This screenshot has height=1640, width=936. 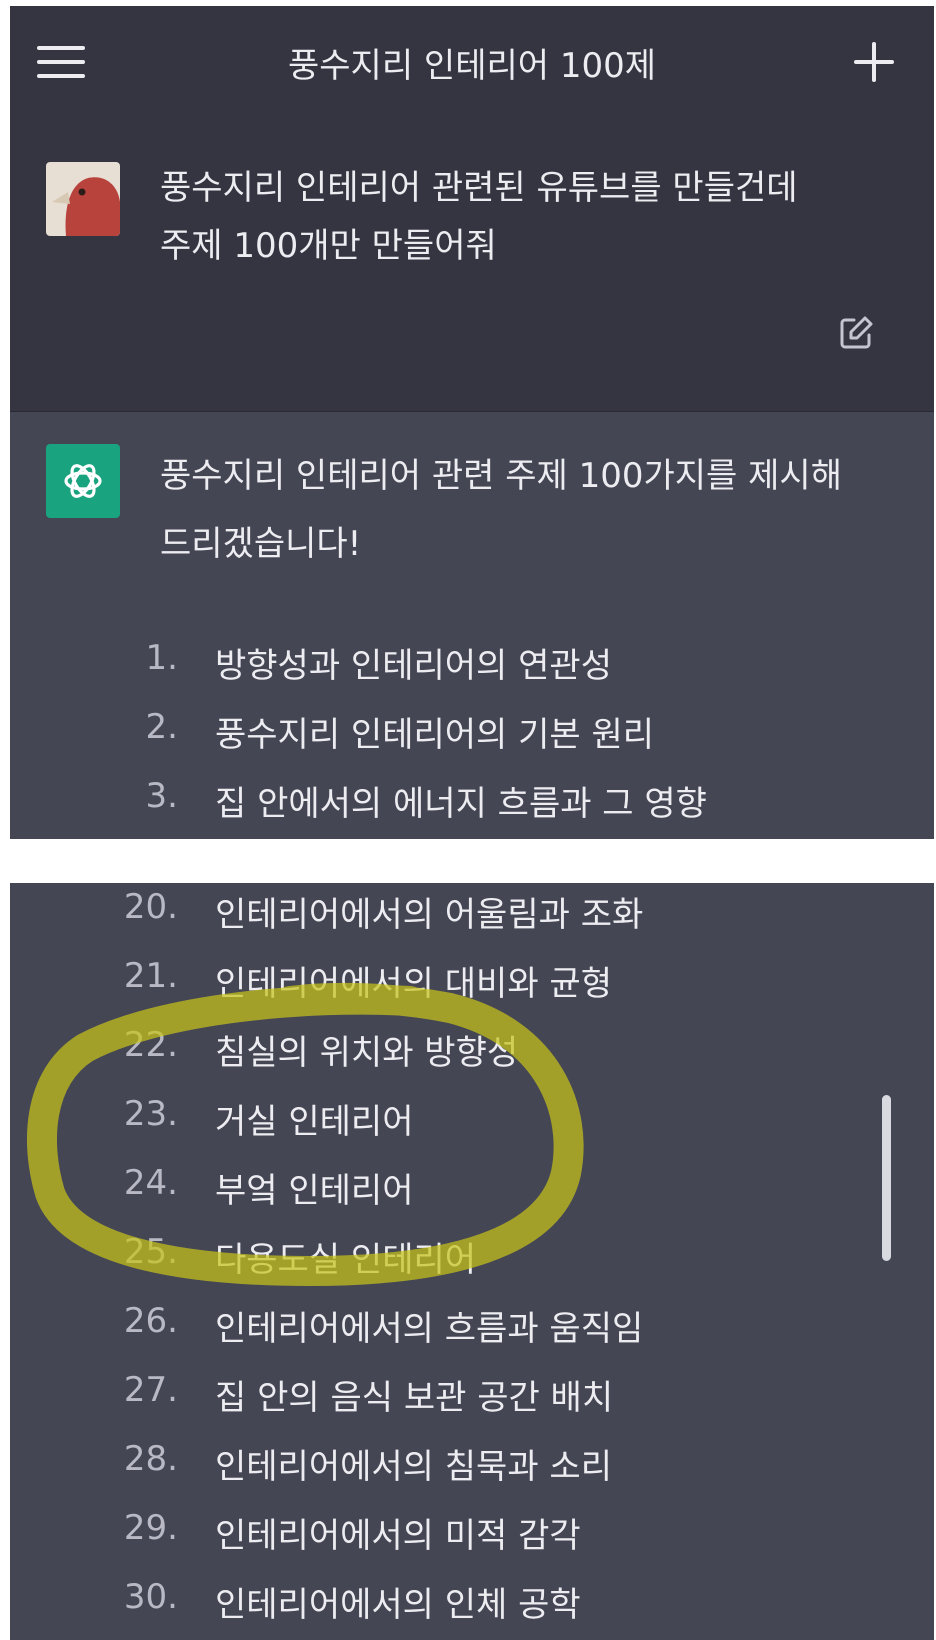 What do you see at coordinates (150, 1459) in the screenshot?
I see `list-item-number: 28.` at bounding box center [150, 1459].